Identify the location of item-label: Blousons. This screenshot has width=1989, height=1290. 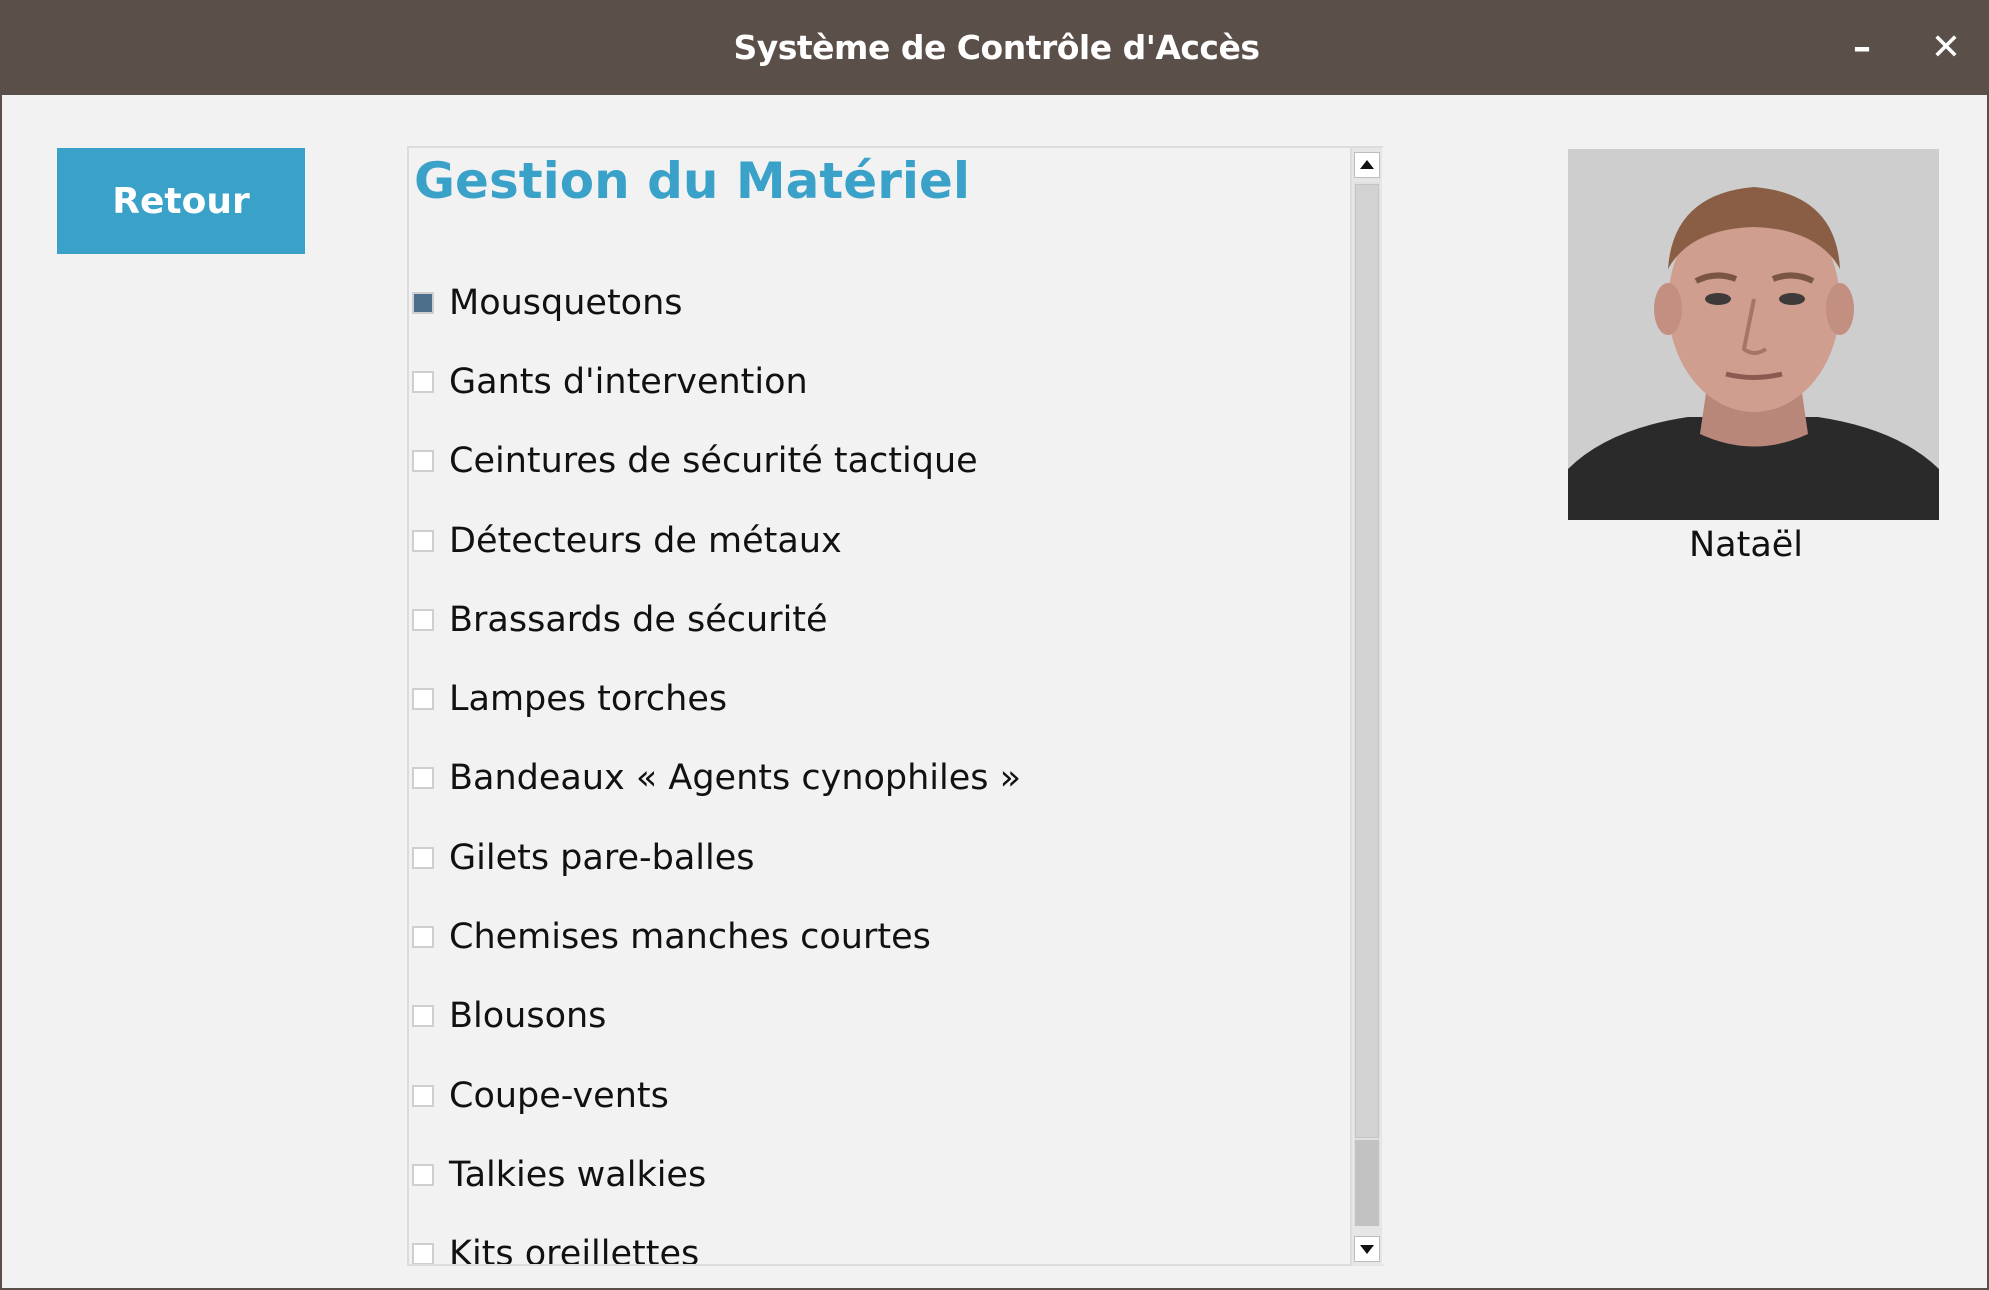
(528, 1016).